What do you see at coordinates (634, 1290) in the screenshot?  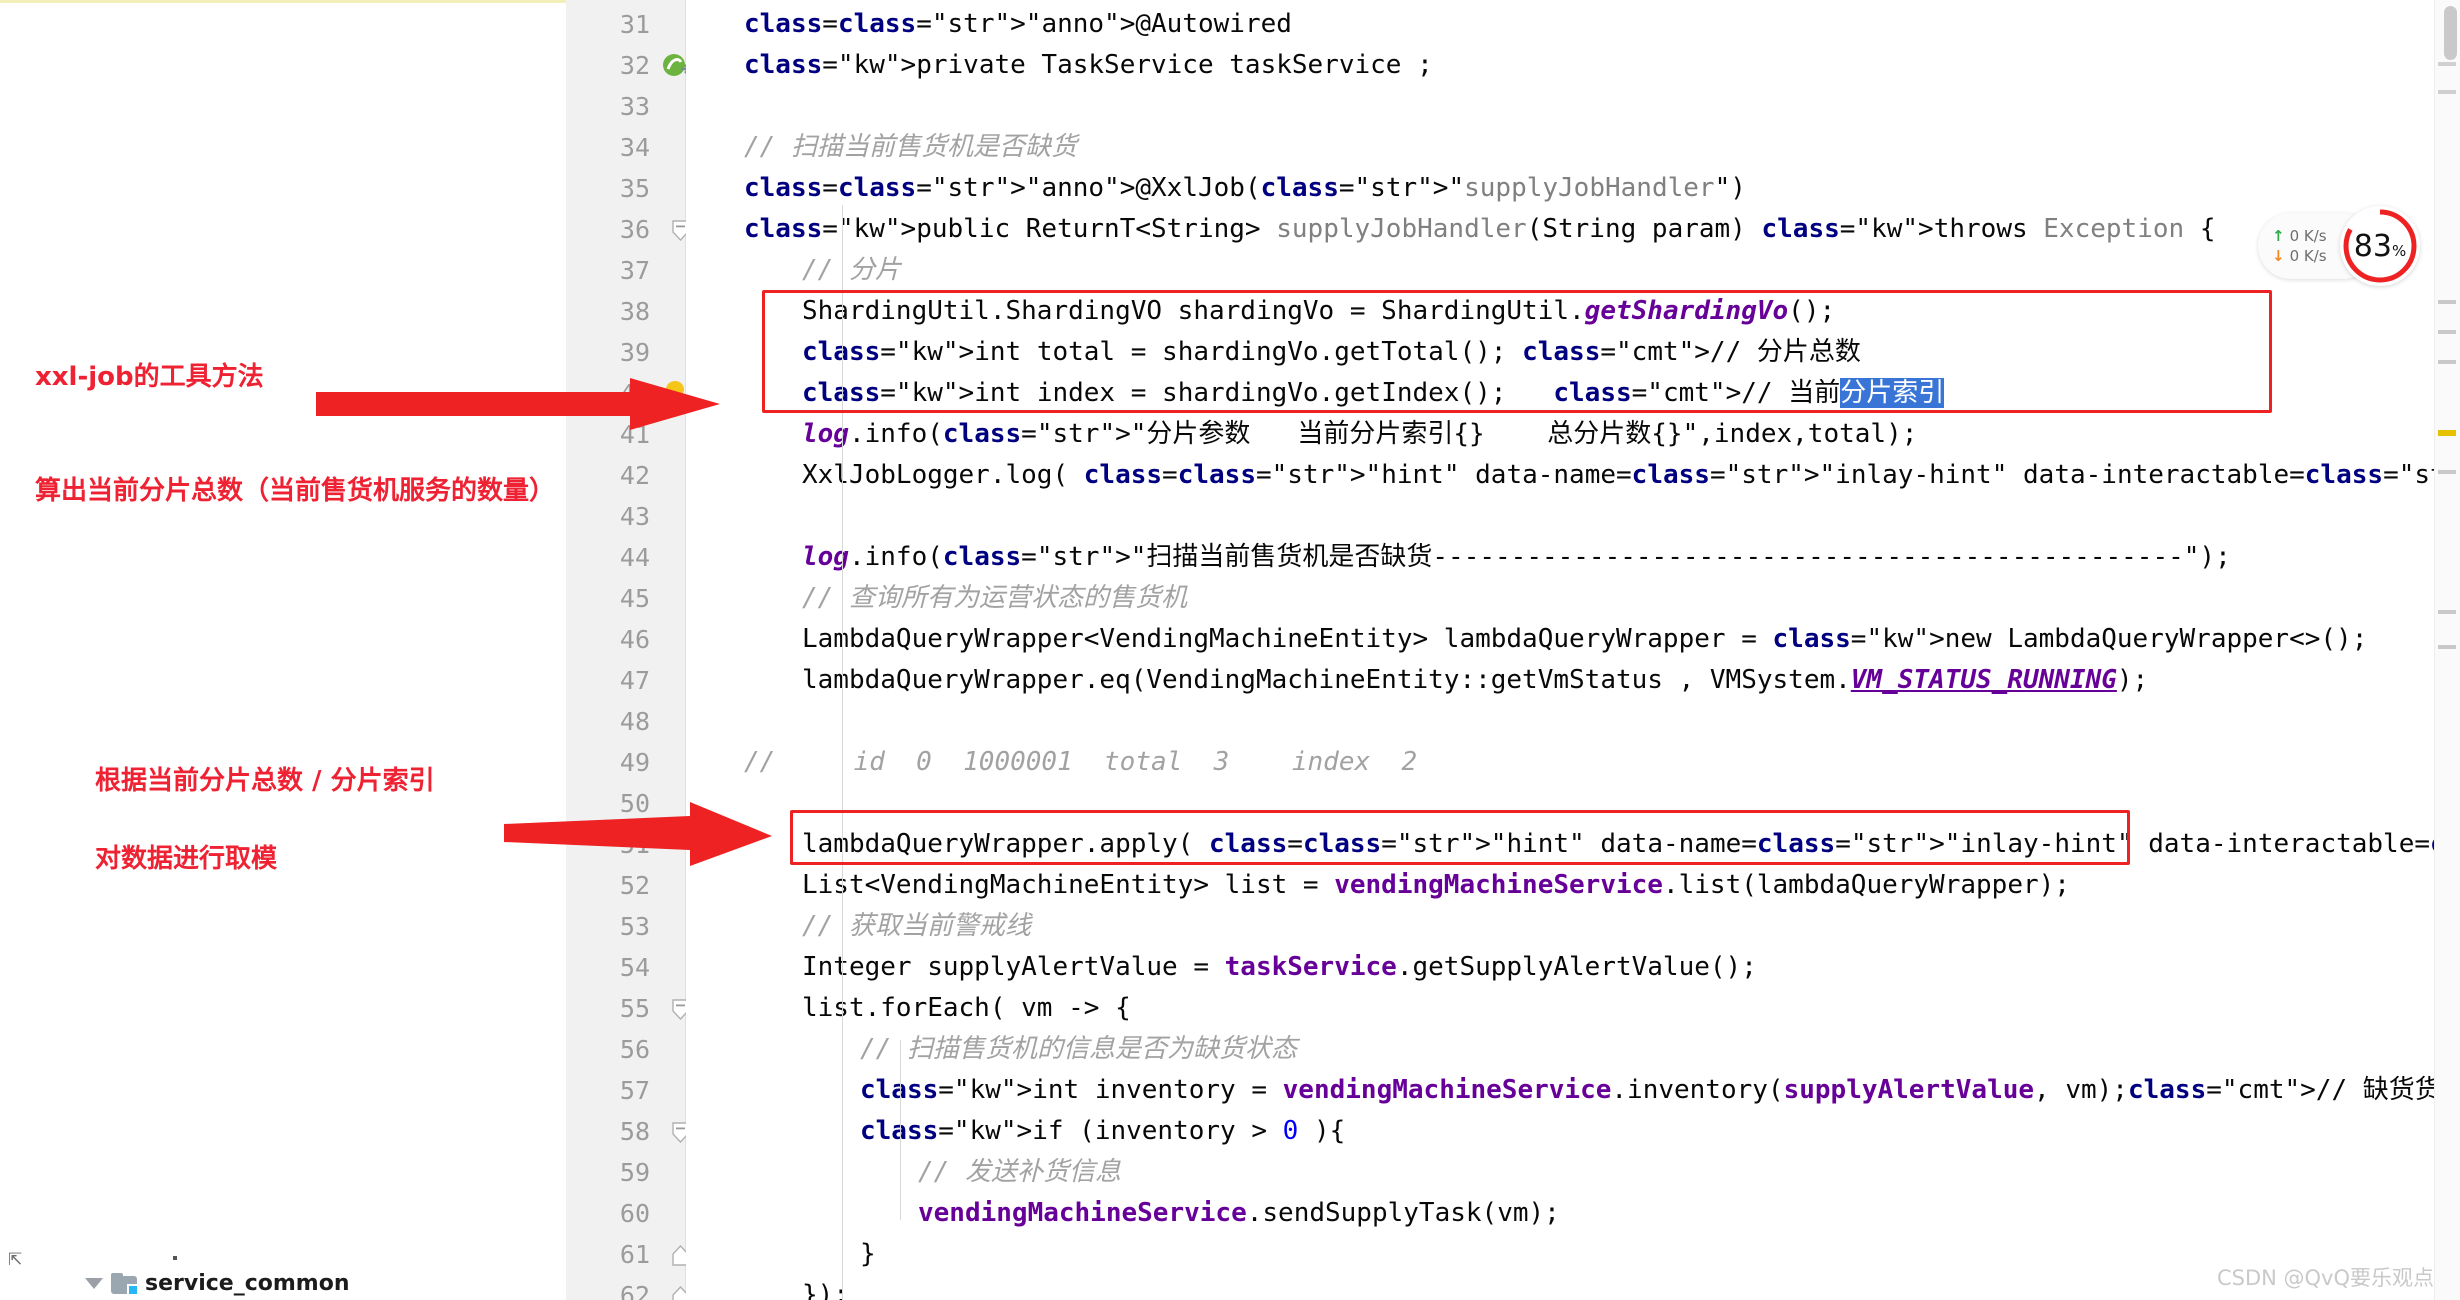 I see `line-number: 62` at bounding box center [634, 1290].